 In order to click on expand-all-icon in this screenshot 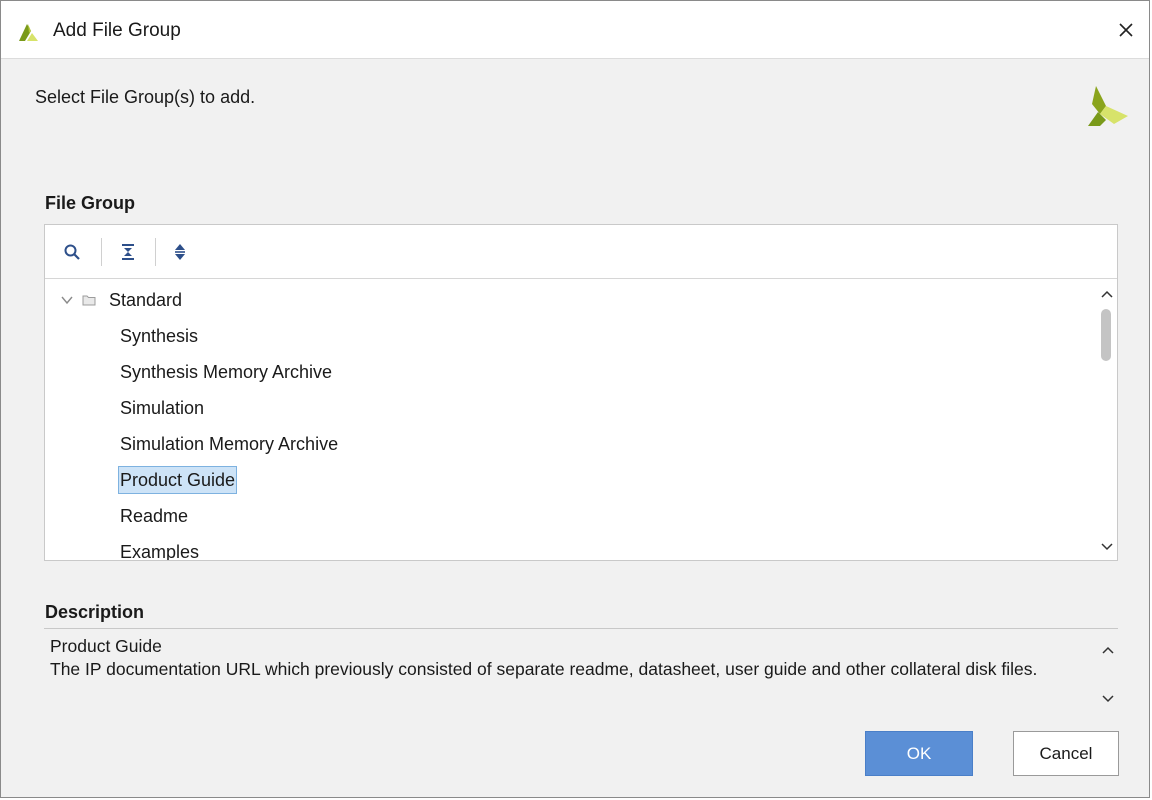, I will do `click(180, 252)`.